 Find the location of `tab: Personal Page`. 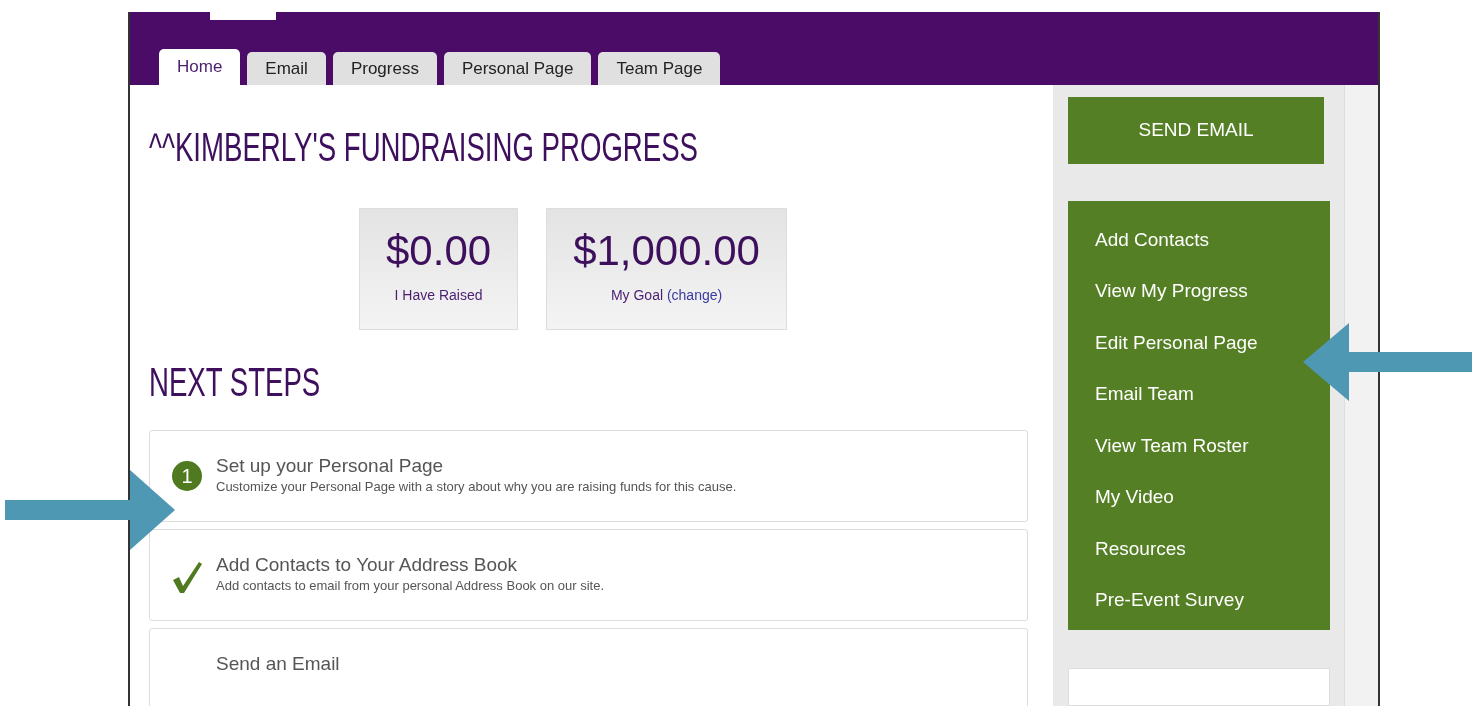

tab: Personal Page is located at coordinates (517, 68).